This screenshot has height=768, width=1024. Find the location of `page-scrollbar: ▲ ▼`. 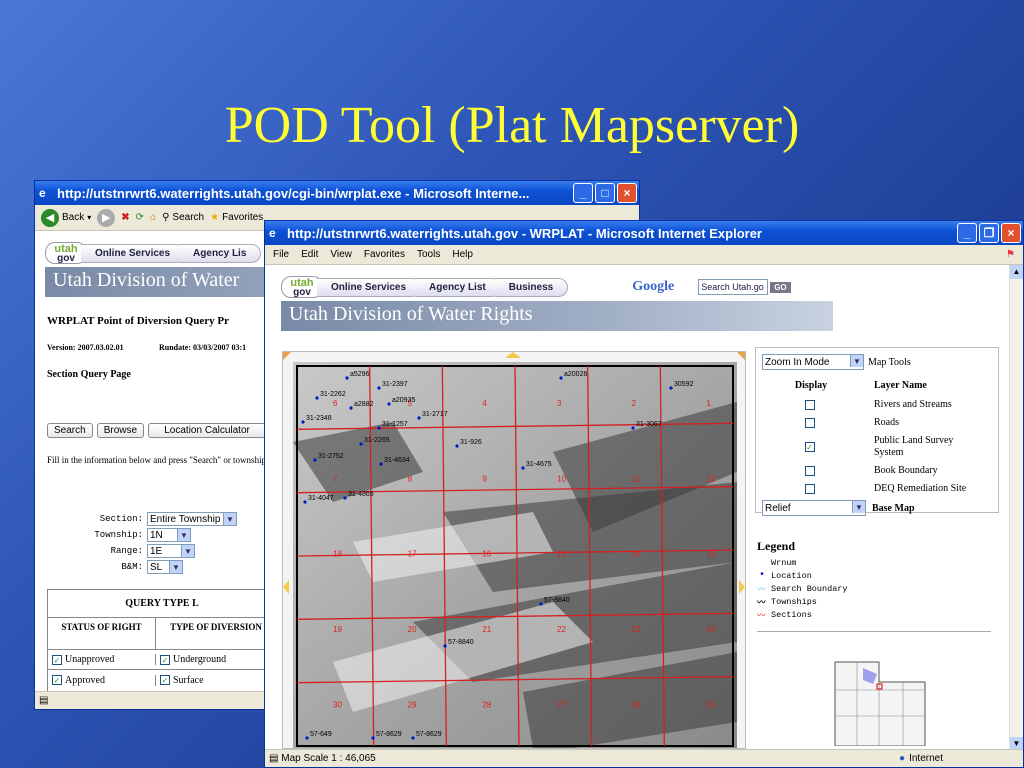

page-scrollbar: ▲ ▼ is located at coordinates (1016, 508).